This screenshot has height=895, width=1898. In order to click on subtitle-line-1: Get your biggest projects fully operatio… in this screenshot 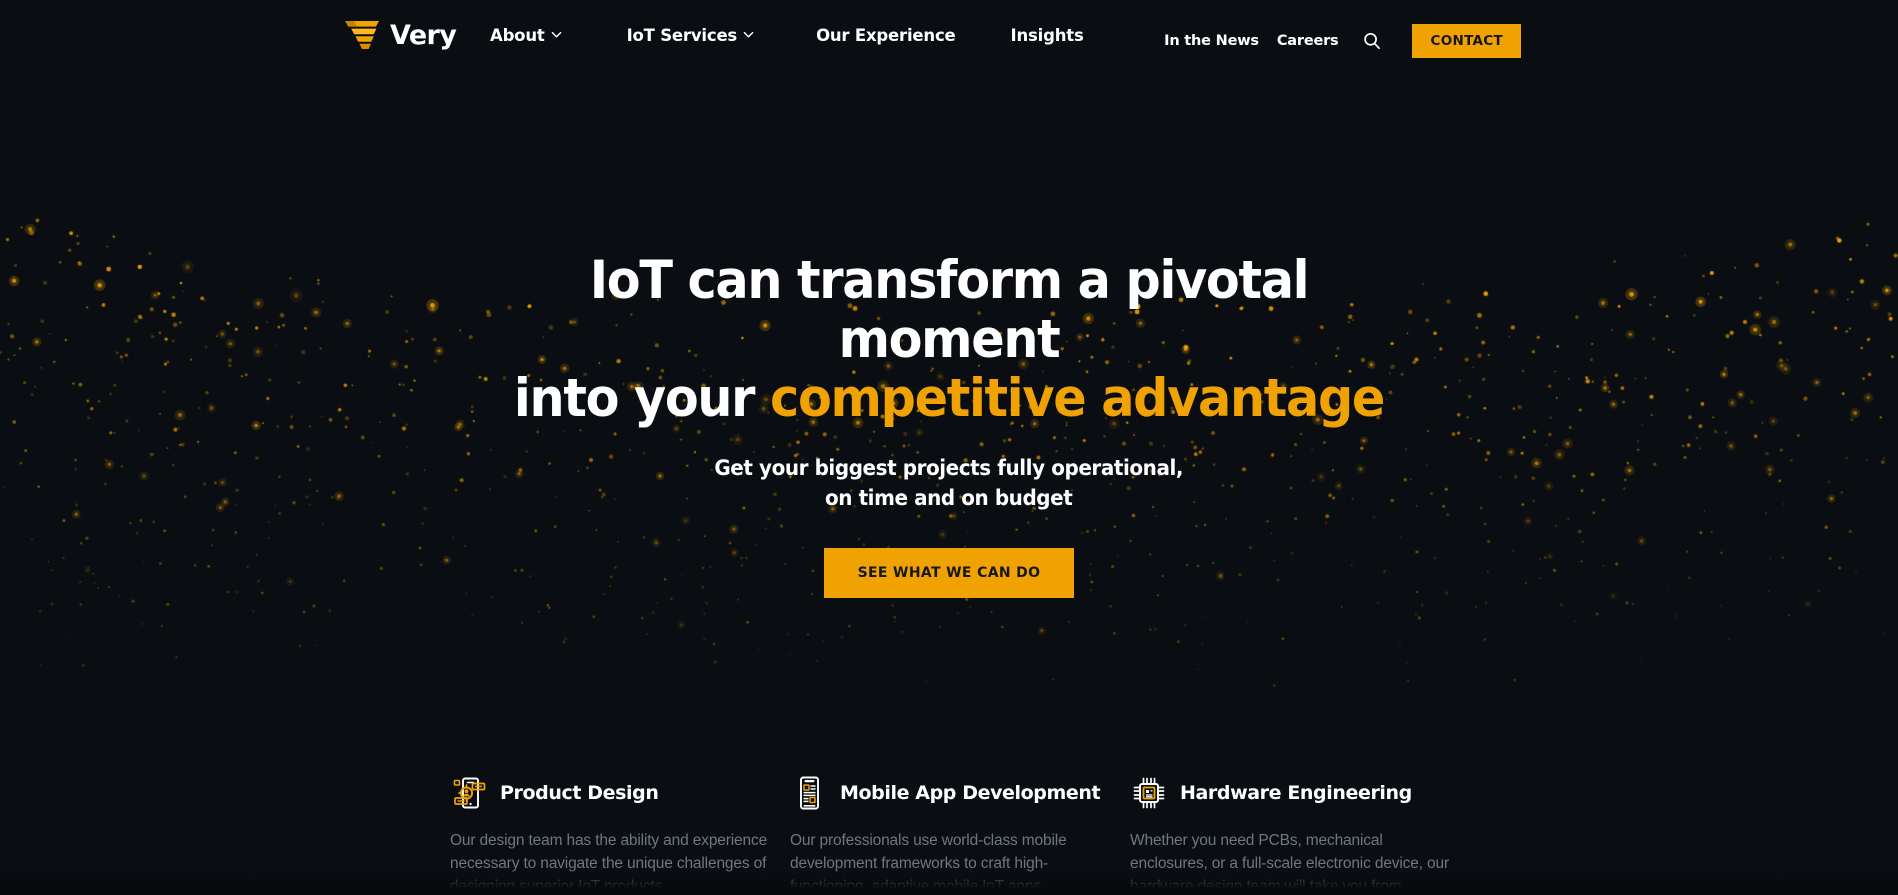, I will do `click(949, 468)`.